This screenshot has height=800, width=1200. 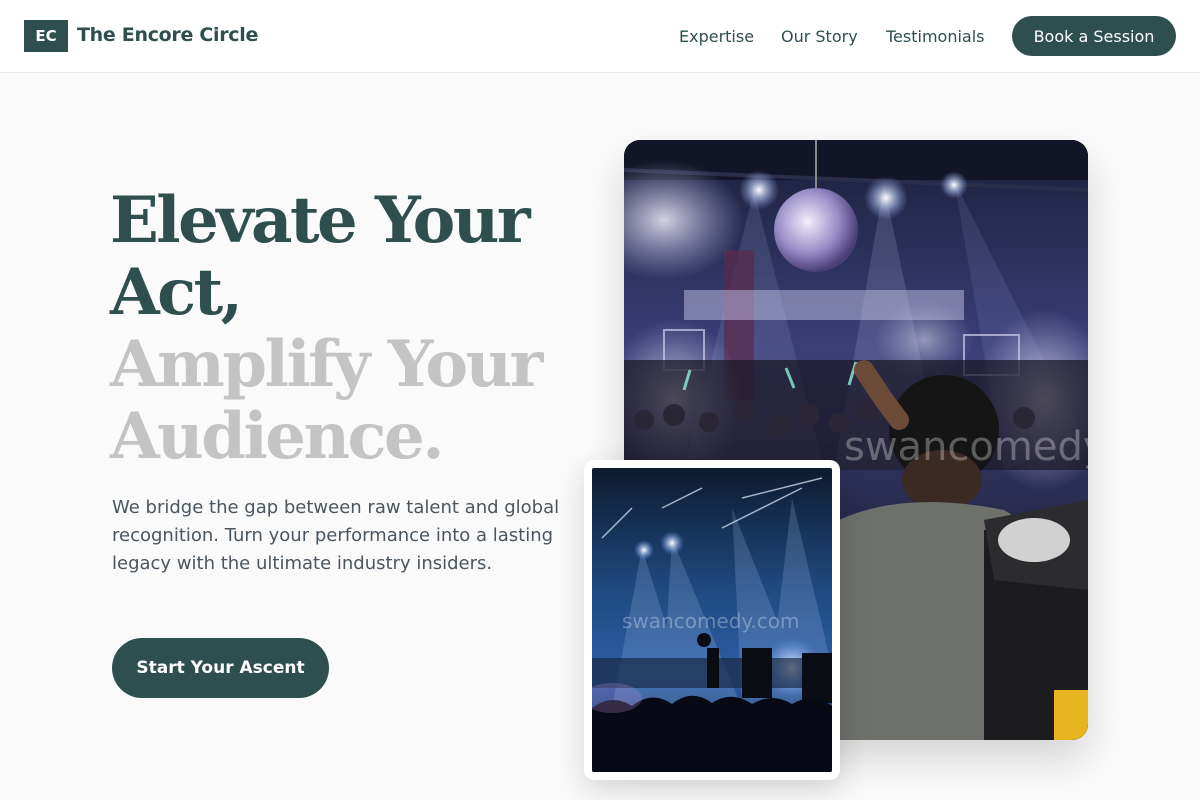 What do you see at coordinates (220, 668) in the screenshot?
I see `start-ascent-button: Start Your Ascent` at bounding box center [220, 668].